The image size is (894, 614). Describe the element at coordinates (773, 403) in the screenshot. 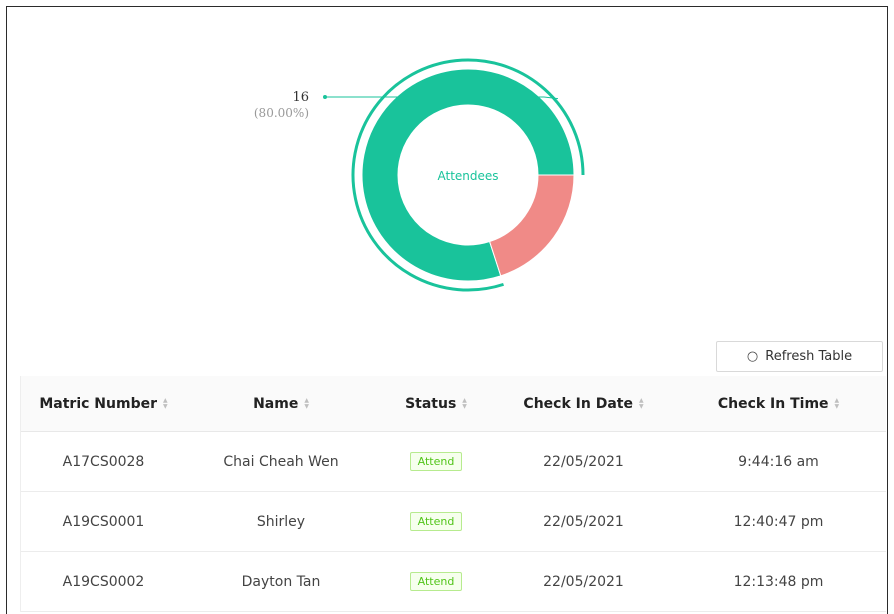

I see `column-header-label: Check In Time` at that location.